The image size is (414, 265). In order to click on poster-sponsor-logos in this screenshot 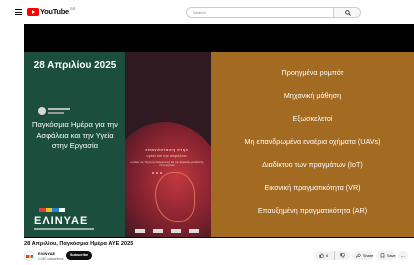, I will do `click(167, 231)`.